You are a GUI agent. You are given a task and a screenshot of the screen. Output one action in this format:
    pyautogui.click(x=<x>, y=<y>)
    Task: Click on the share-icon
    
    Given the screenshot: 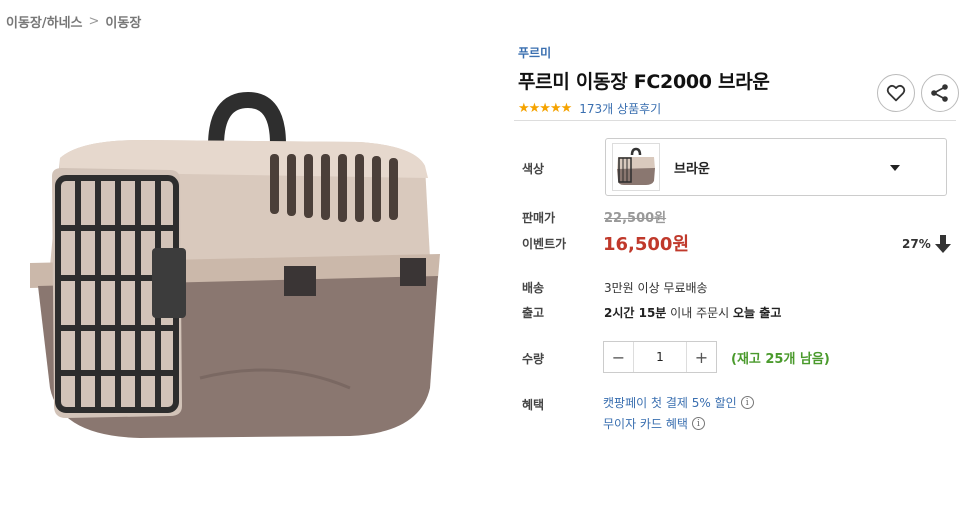 What is the action you would take?
    pyautogui.click(x=939, y=93)
    